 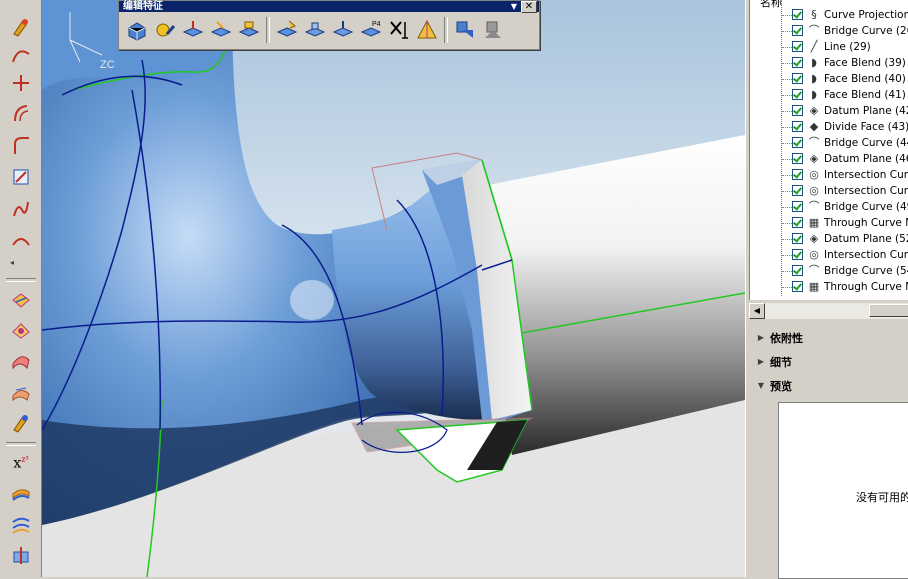 I want to click on details-section: ▶ 细节, so click(x=831, y=363).